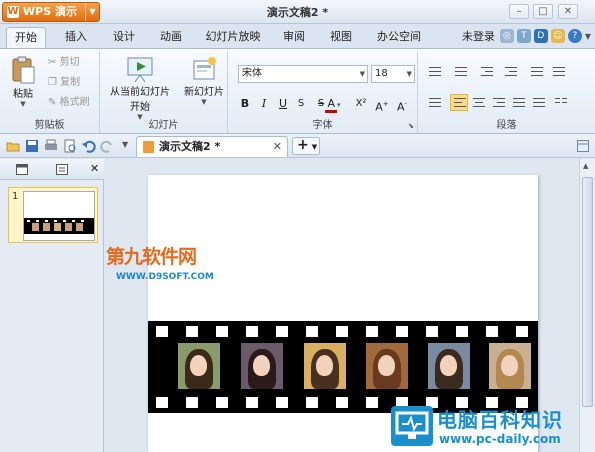 This screenshot has height=452, width=595. Describe the element at coordinates (393, 74) in the screenshot. I see `font-size-combo: 18 ▼` at that location.